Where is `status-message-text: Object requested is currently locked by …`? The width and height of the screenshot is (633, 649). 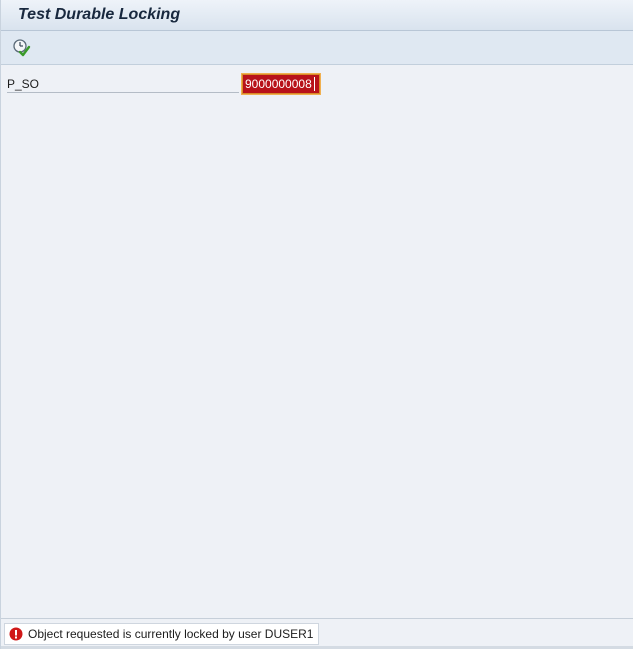
status-message-text: Object requested is currently locked by … is located at coordinates (171, 634).